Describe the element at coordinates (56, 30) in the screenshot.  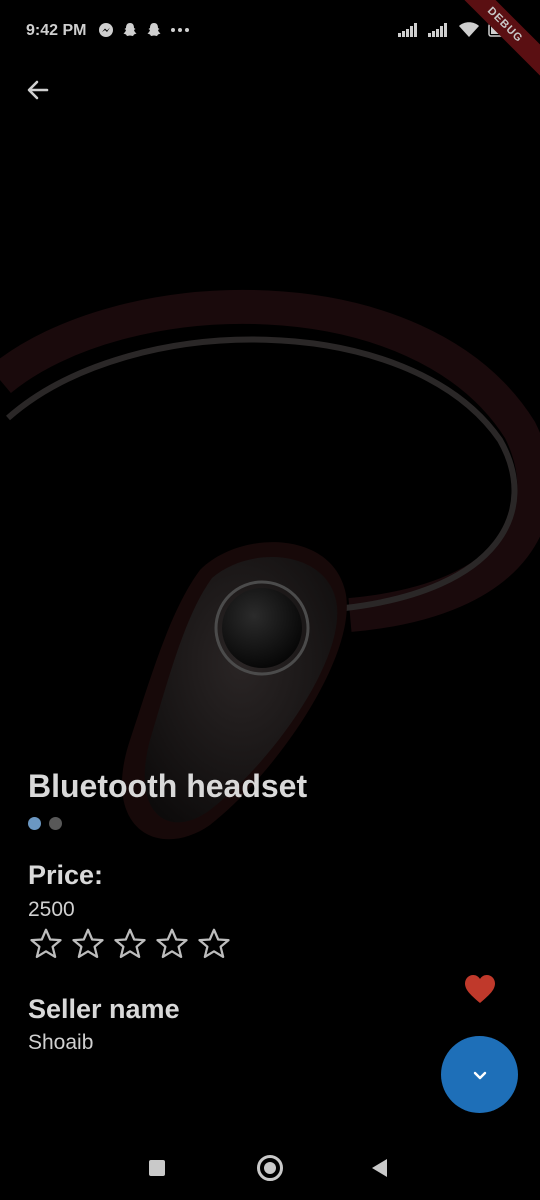
I see `status-time: 9:42 PM` at that location.